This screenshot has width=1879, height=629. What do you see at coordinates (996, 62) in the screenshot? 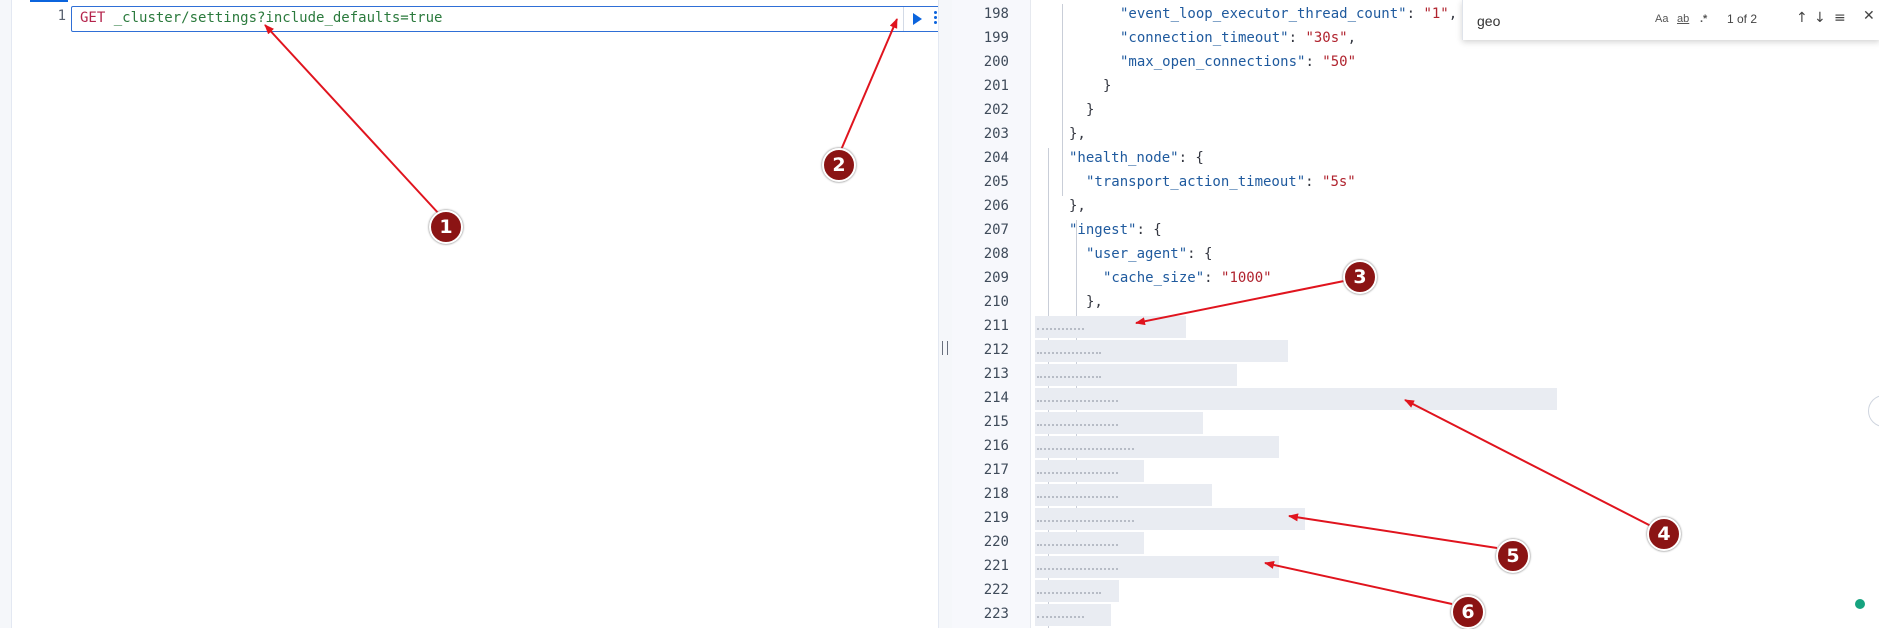
I see `line-number: 200` at bounding box center [996, 62].